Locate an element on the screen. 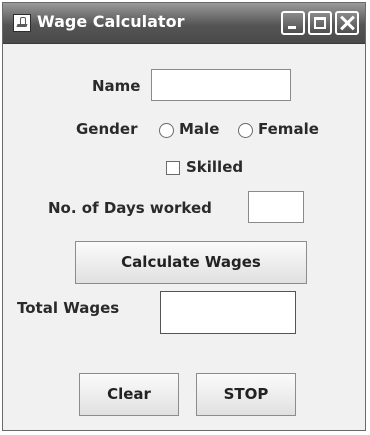 The width and height of the screenshot is (370, 435). name-label: Name is located at coordinates (116, 86).